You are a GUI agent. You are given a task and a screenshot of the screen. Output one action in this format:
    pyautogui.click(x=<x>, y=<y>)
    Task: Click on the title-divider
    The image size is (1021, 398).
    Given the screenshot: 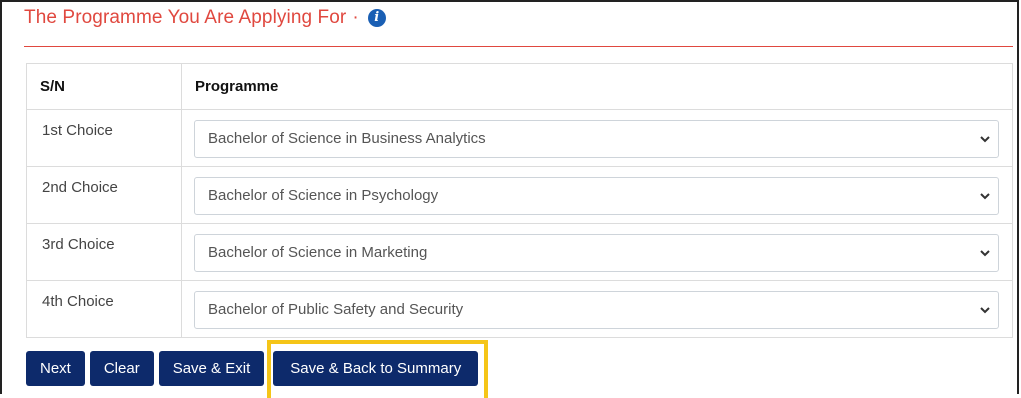 What is the action you would take?
    pyautogui.click(x=518, y=46)
    